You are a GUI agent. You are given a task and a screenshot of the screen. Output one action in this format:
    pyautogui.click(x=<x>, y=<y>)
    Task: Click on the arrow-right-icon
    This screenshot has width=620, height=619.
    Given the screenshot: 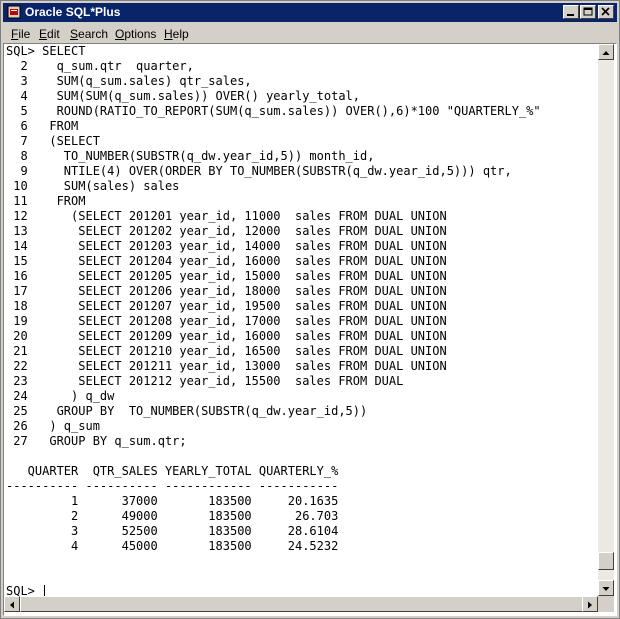 What is the action you would take?
    pyautogui.click(x=590, y=605)
    